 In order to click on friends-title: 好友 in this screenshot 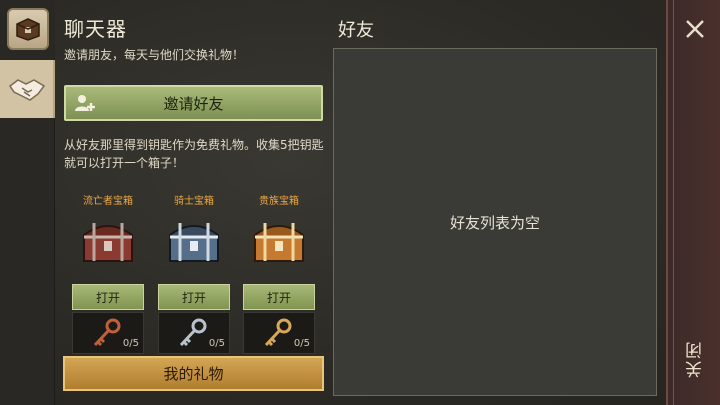, I will do `click(356, 30)`.